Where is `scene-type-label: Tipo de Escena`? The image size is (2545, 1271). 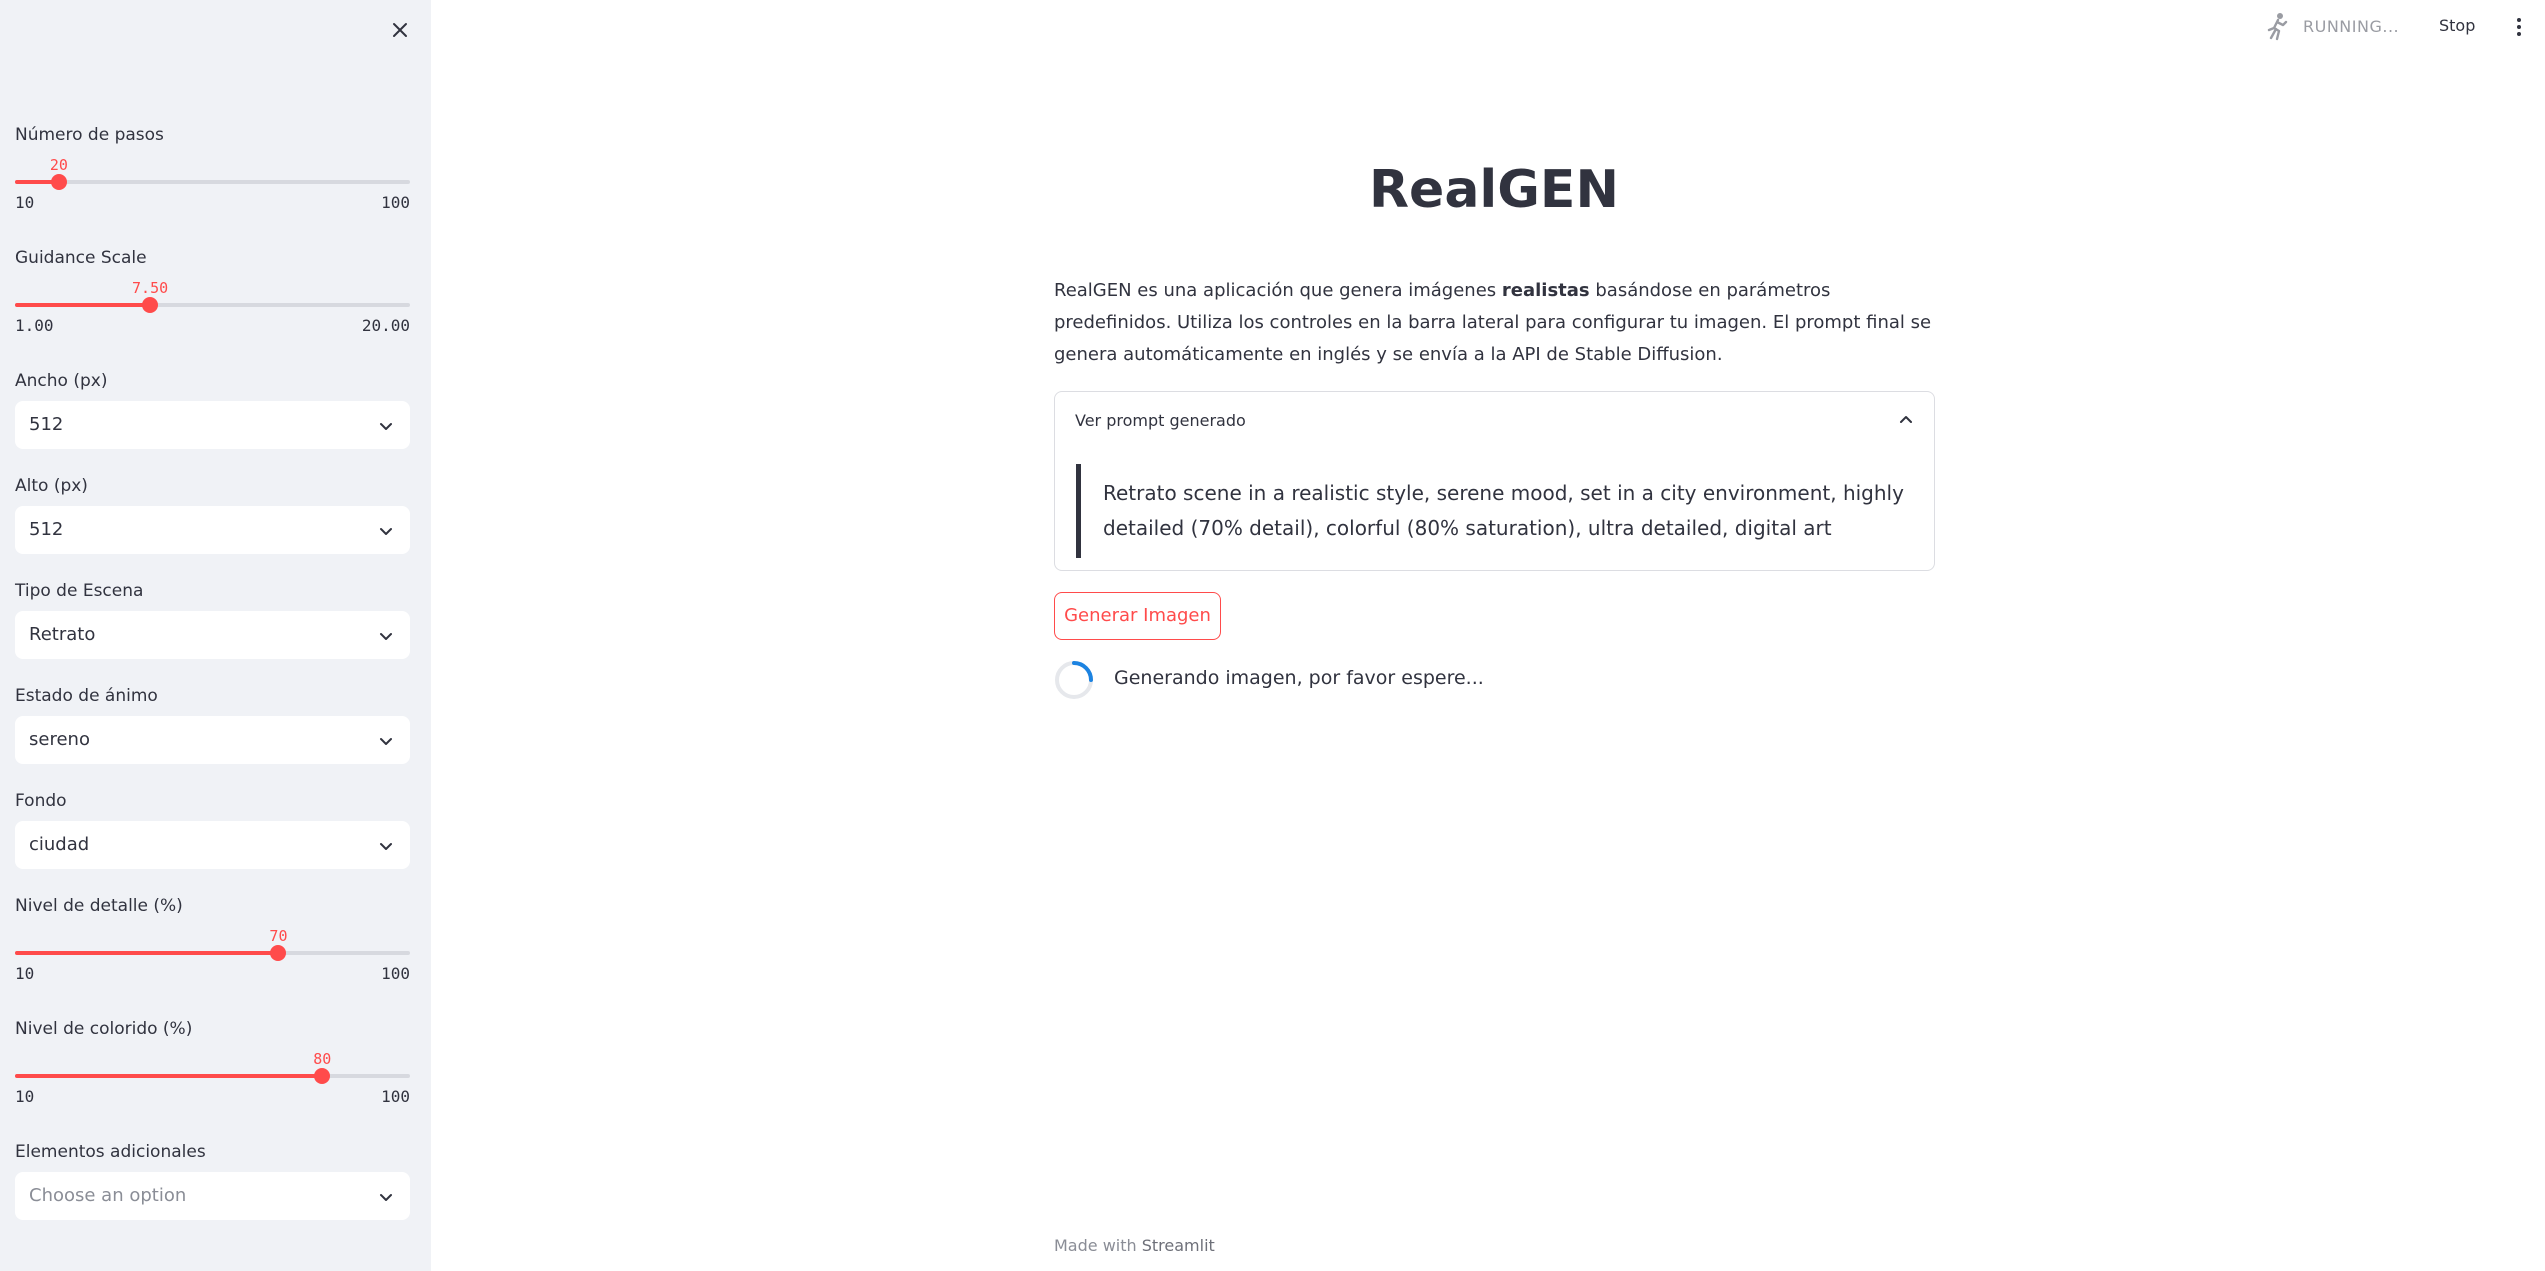 scene-type-label: Tipo de Escena is located at coordinates (79, 591).